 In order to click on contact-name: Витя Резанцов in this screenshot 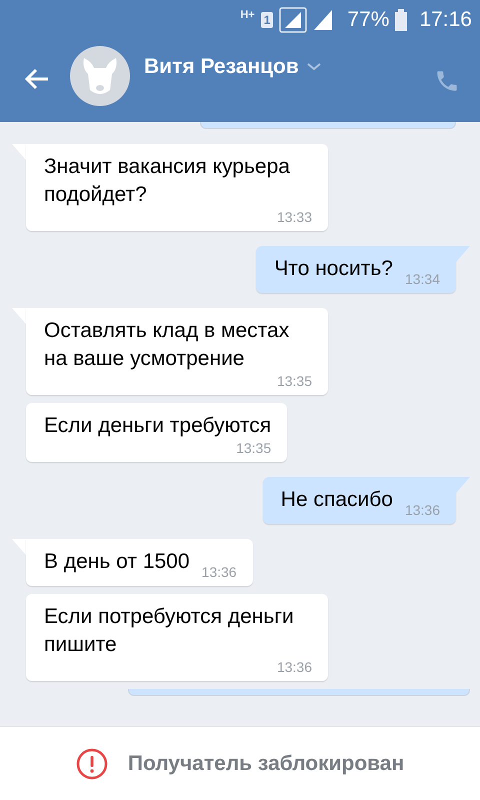, I will do `click(232, 67)`.